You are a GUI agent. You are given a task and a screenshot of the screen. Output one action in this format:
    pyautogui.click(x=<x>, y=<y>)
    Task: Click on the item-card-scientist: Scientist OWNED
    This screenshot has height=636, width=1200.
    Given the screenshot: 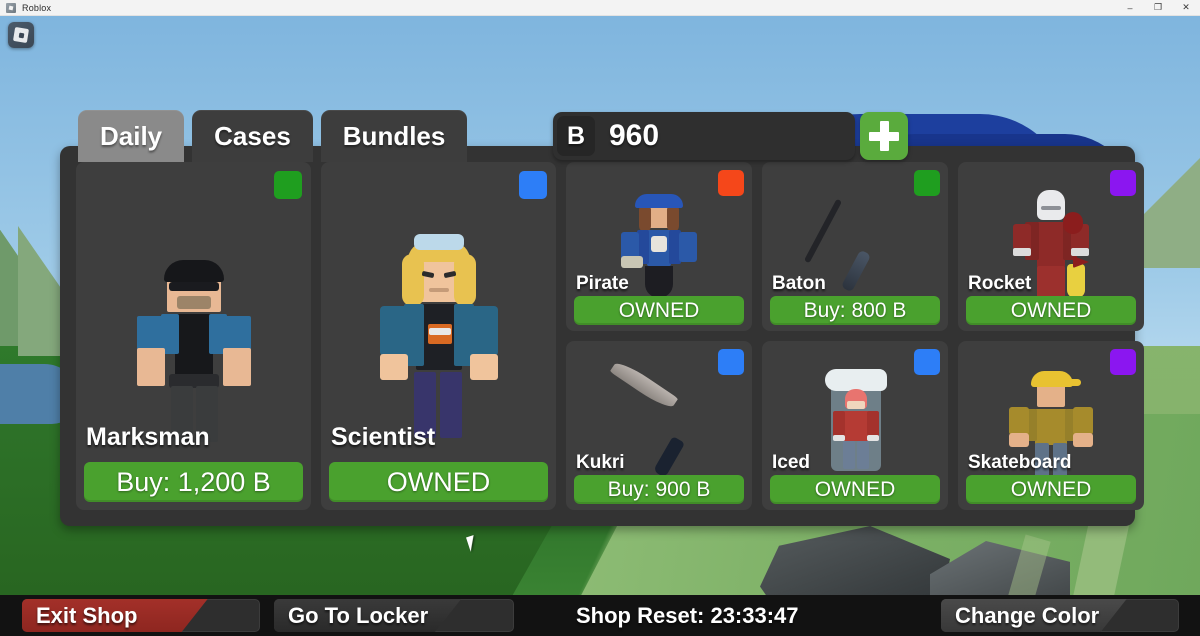 What is the action you would take?
    pyautogui.click(x=438, y=336)
    